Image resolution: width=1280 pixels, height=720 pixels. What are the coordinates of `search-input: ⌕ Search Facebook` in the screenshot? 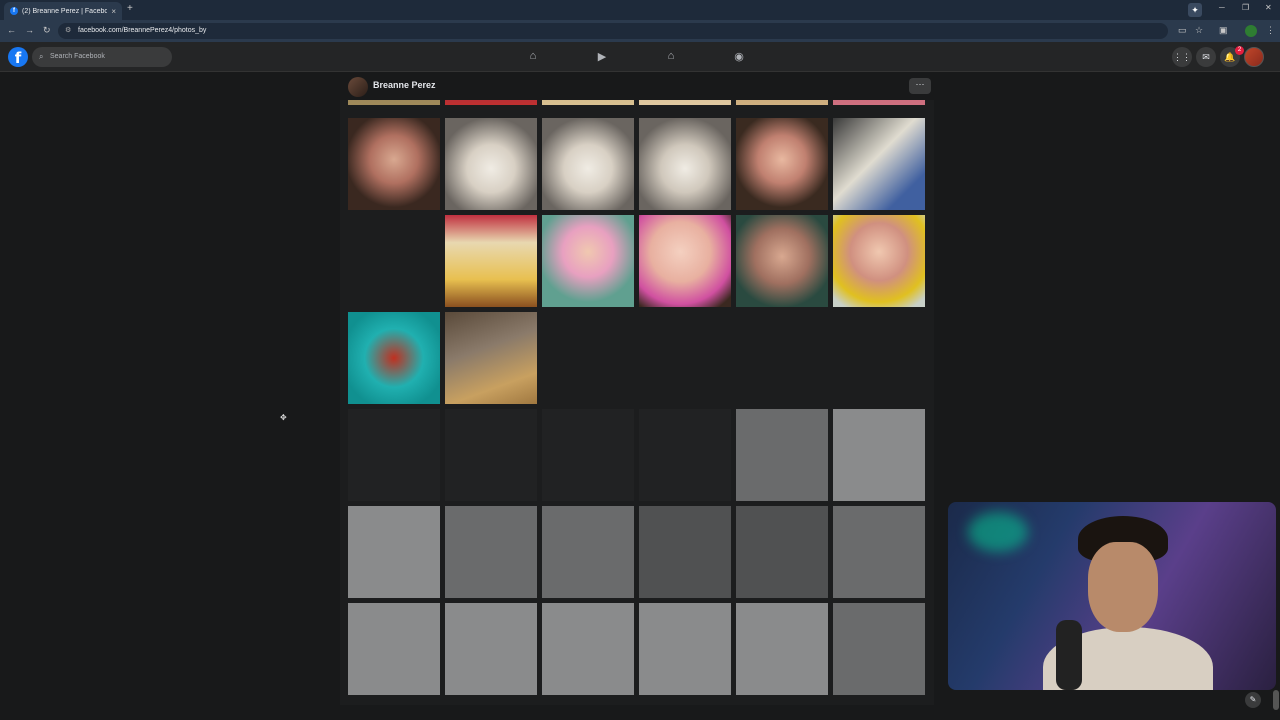 It's located at (102, 57).